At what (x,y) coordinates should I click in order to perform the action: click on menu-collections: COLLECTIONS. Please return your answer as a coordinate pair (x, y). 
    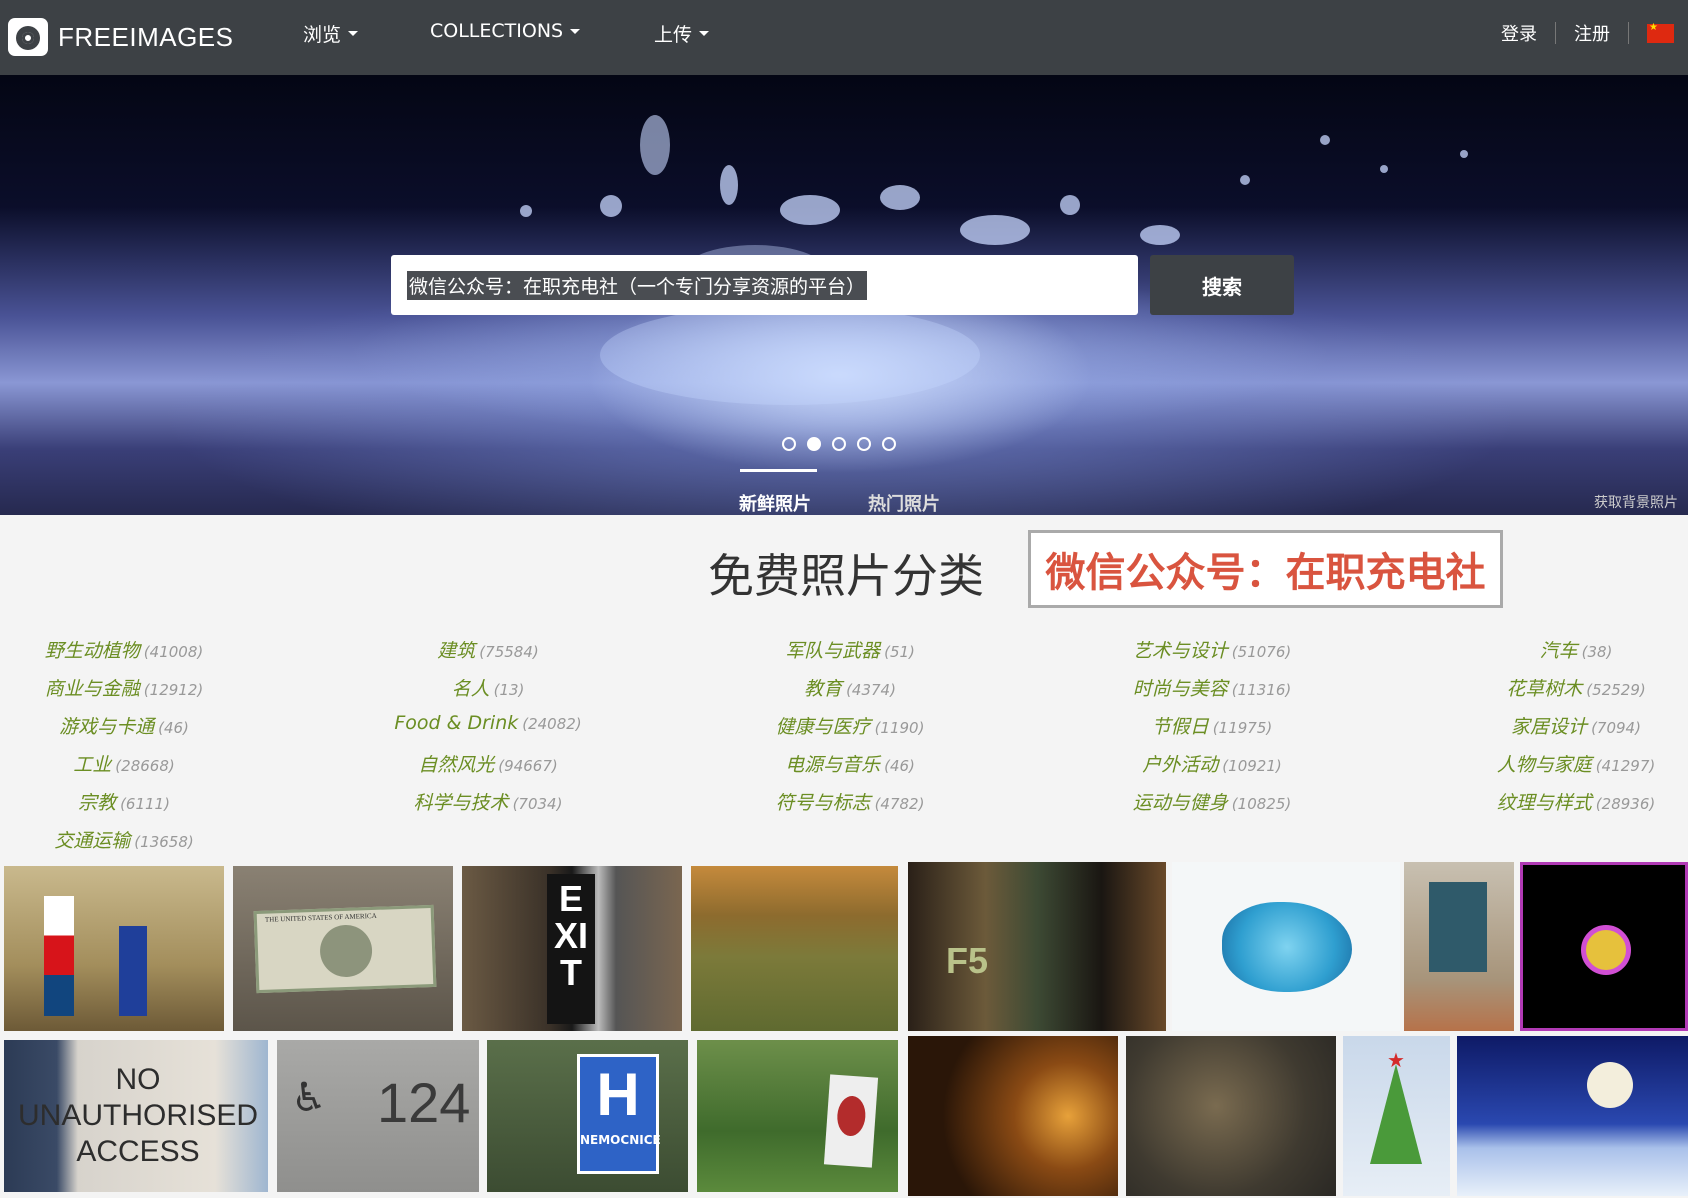
    Looking at the image, I should click on (505, 31).